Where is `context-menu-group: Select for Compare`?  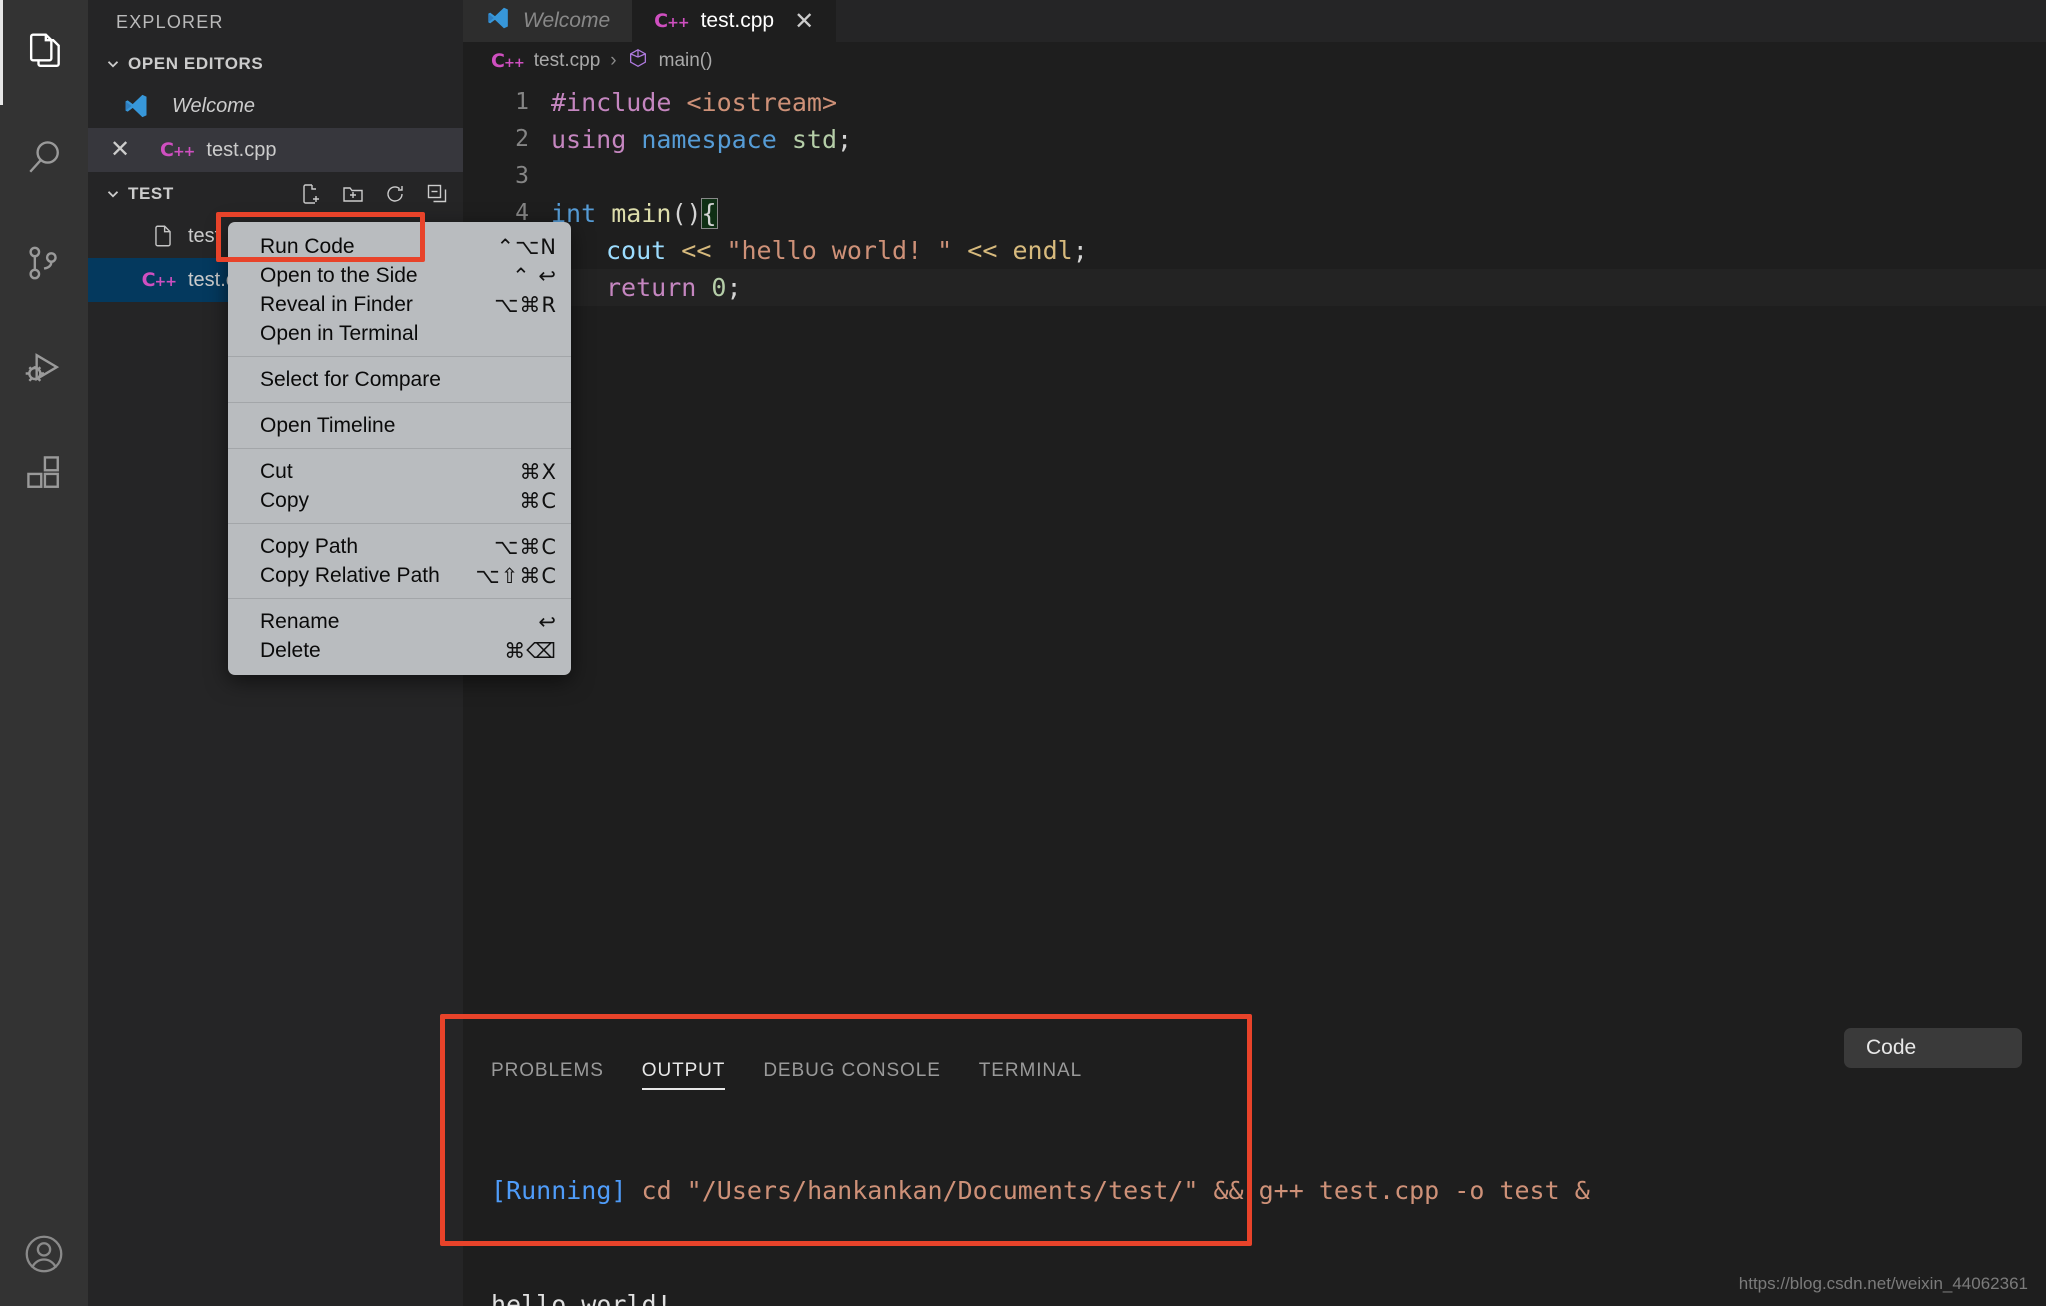
context-menu-group: Select for Compare is located at coordinates (399, 379).